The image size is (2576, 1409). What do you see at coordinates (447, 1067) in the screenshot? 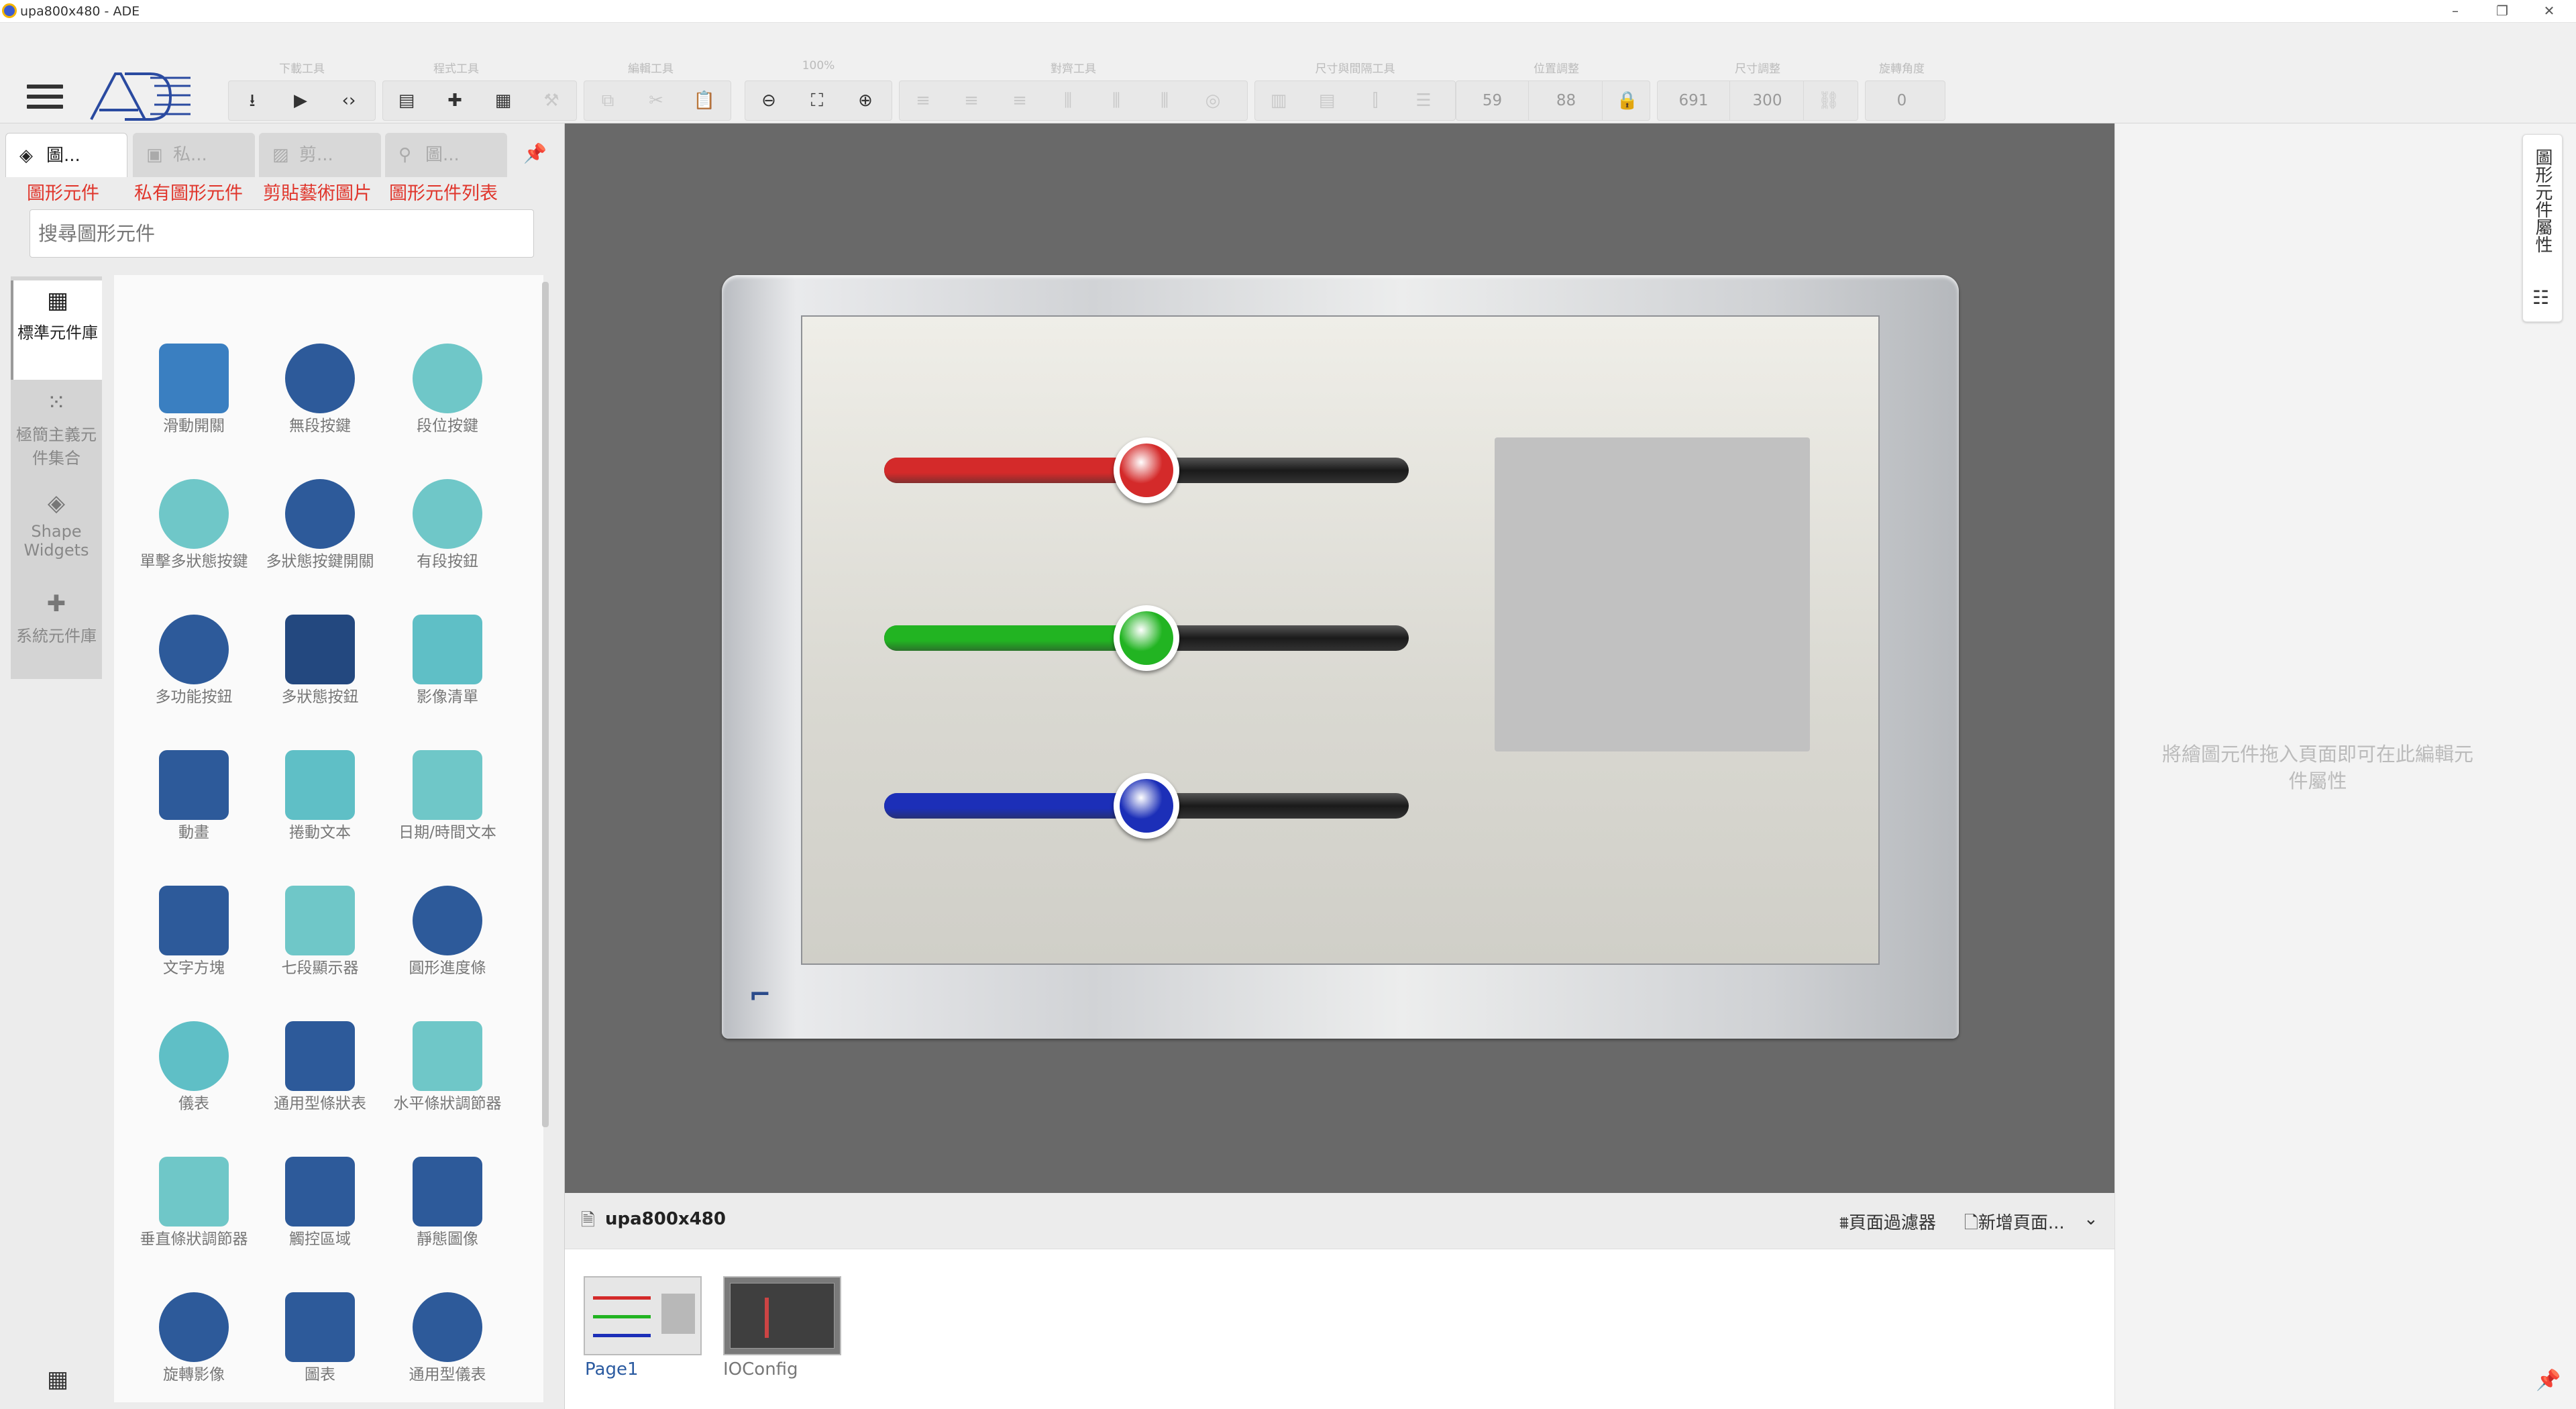
I see `widget-tile: 水平條狀調節器` at bounding box center [447, 1067].